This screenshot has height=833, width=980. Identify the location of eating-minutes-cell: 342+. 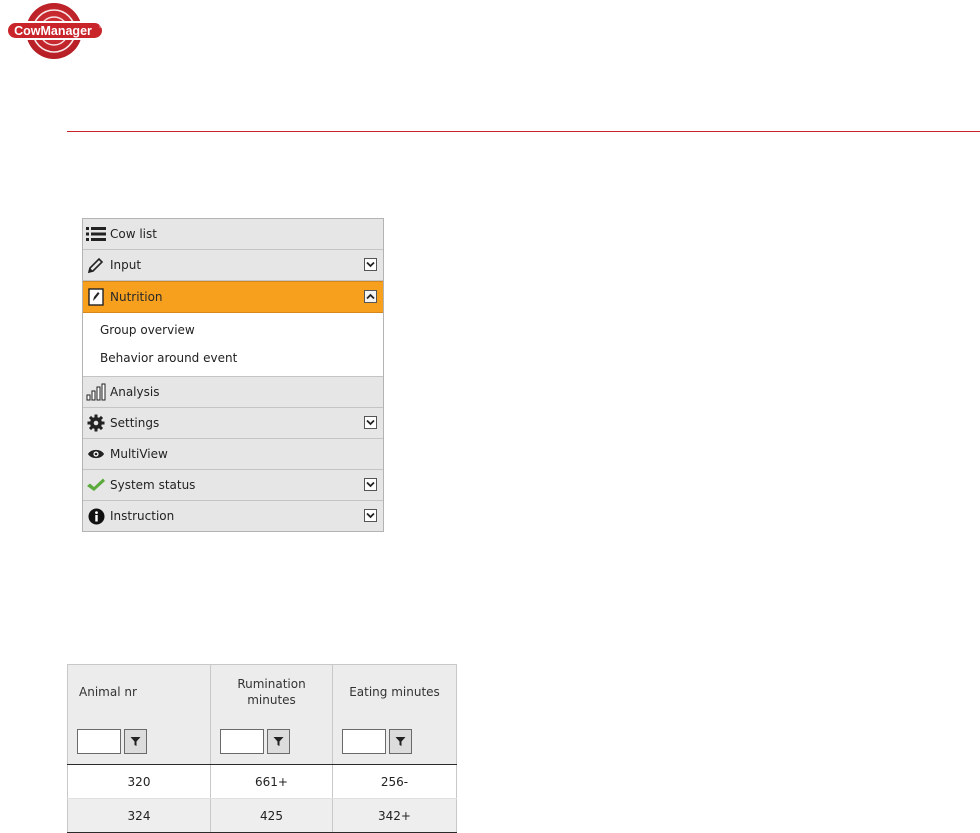
(394, 815).